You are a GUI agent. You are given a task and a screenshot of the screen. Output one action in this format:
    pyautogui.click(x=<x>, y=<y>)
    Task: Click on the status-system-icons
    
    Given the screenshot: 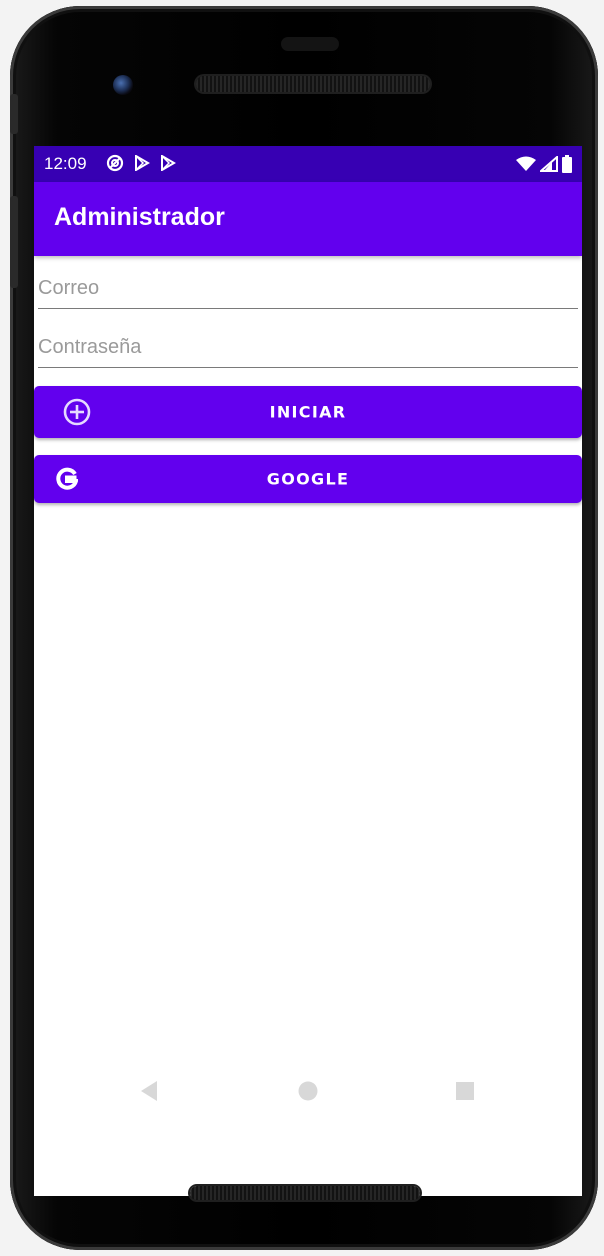 What is the action you would take?
    pyautogui.click(x=544, y=165)
    